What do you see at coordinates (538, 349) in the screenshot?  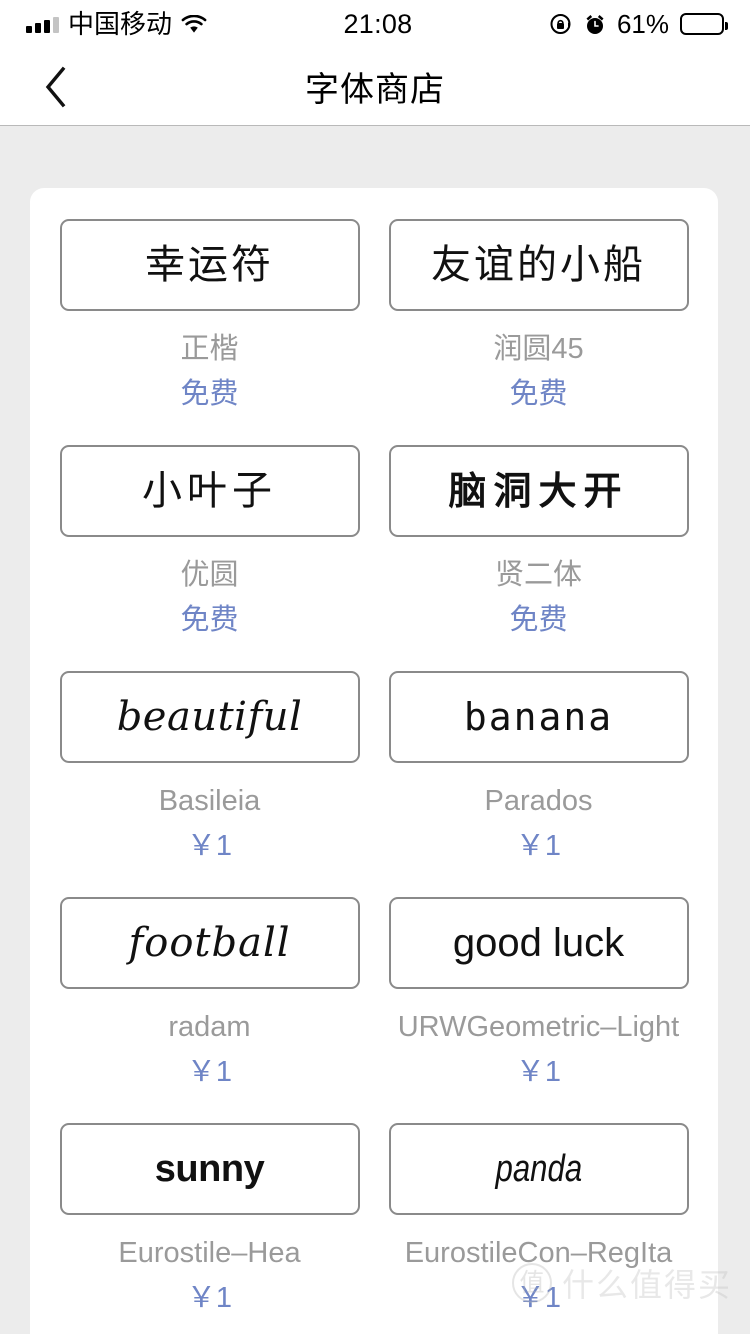 I see `font-name-label: 润圆45` at bounding box center [538, 349].